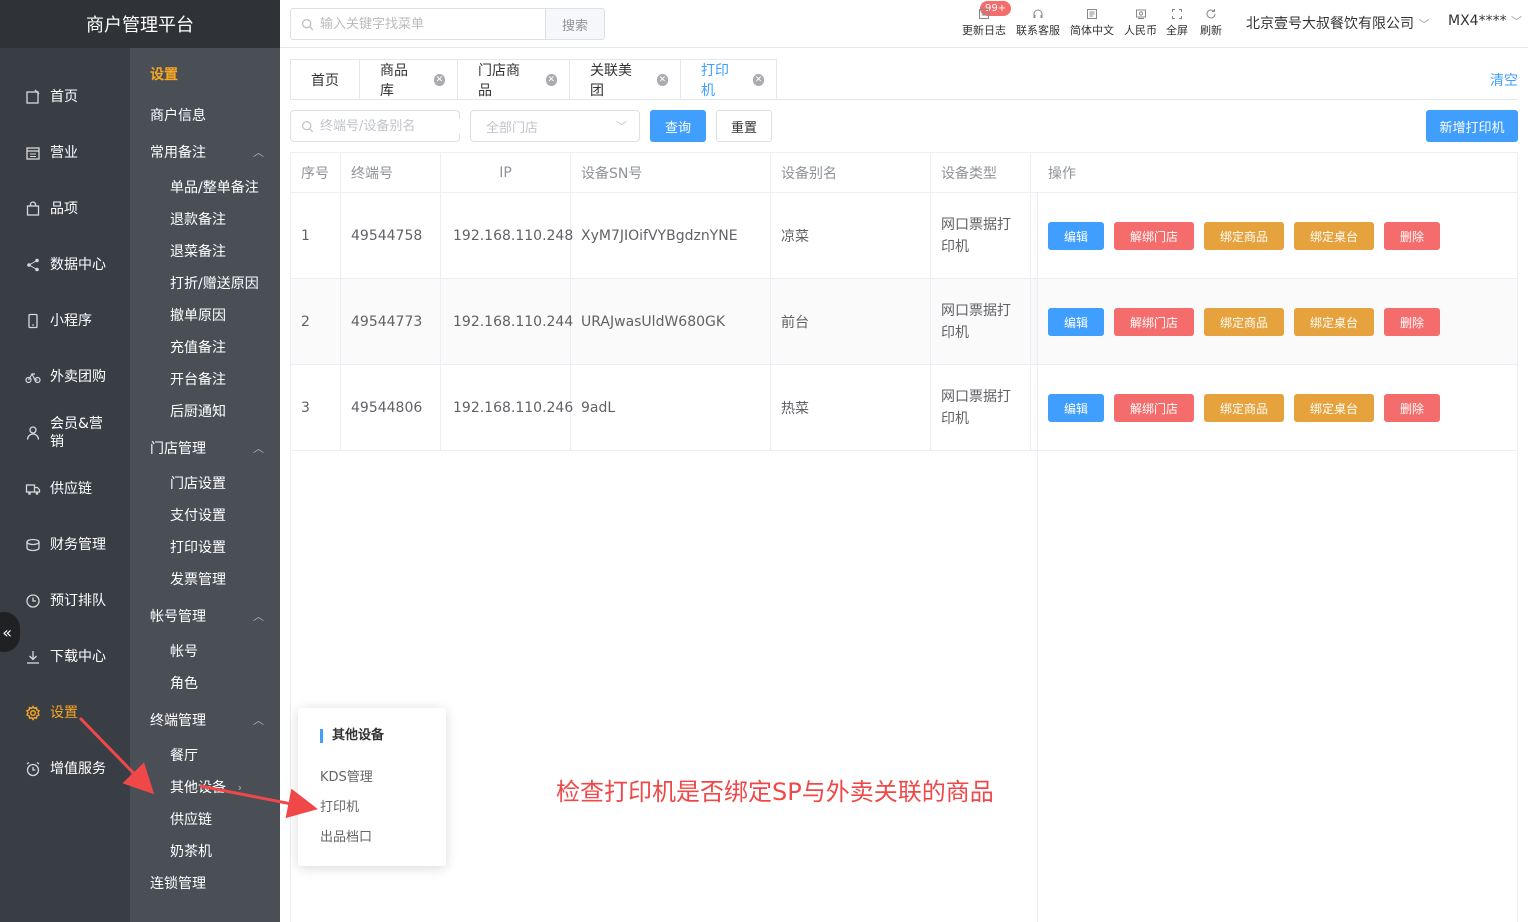  I want to click on settings-menu-item-21: 供应链, so click(205, 819).